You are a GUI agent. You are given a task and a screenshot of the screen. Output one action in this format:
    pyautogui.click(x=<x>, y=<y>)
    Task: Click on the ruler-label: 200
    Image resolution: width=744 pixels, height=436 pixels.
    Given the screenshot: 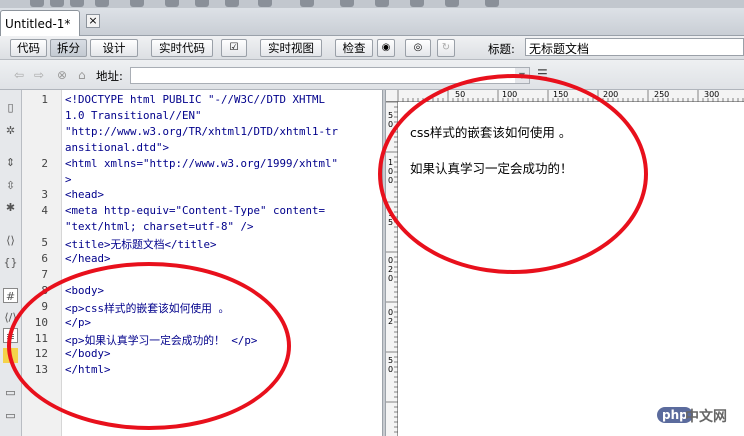 What is the action you would take?
    pyautogui.click(x=611, y=94)
    